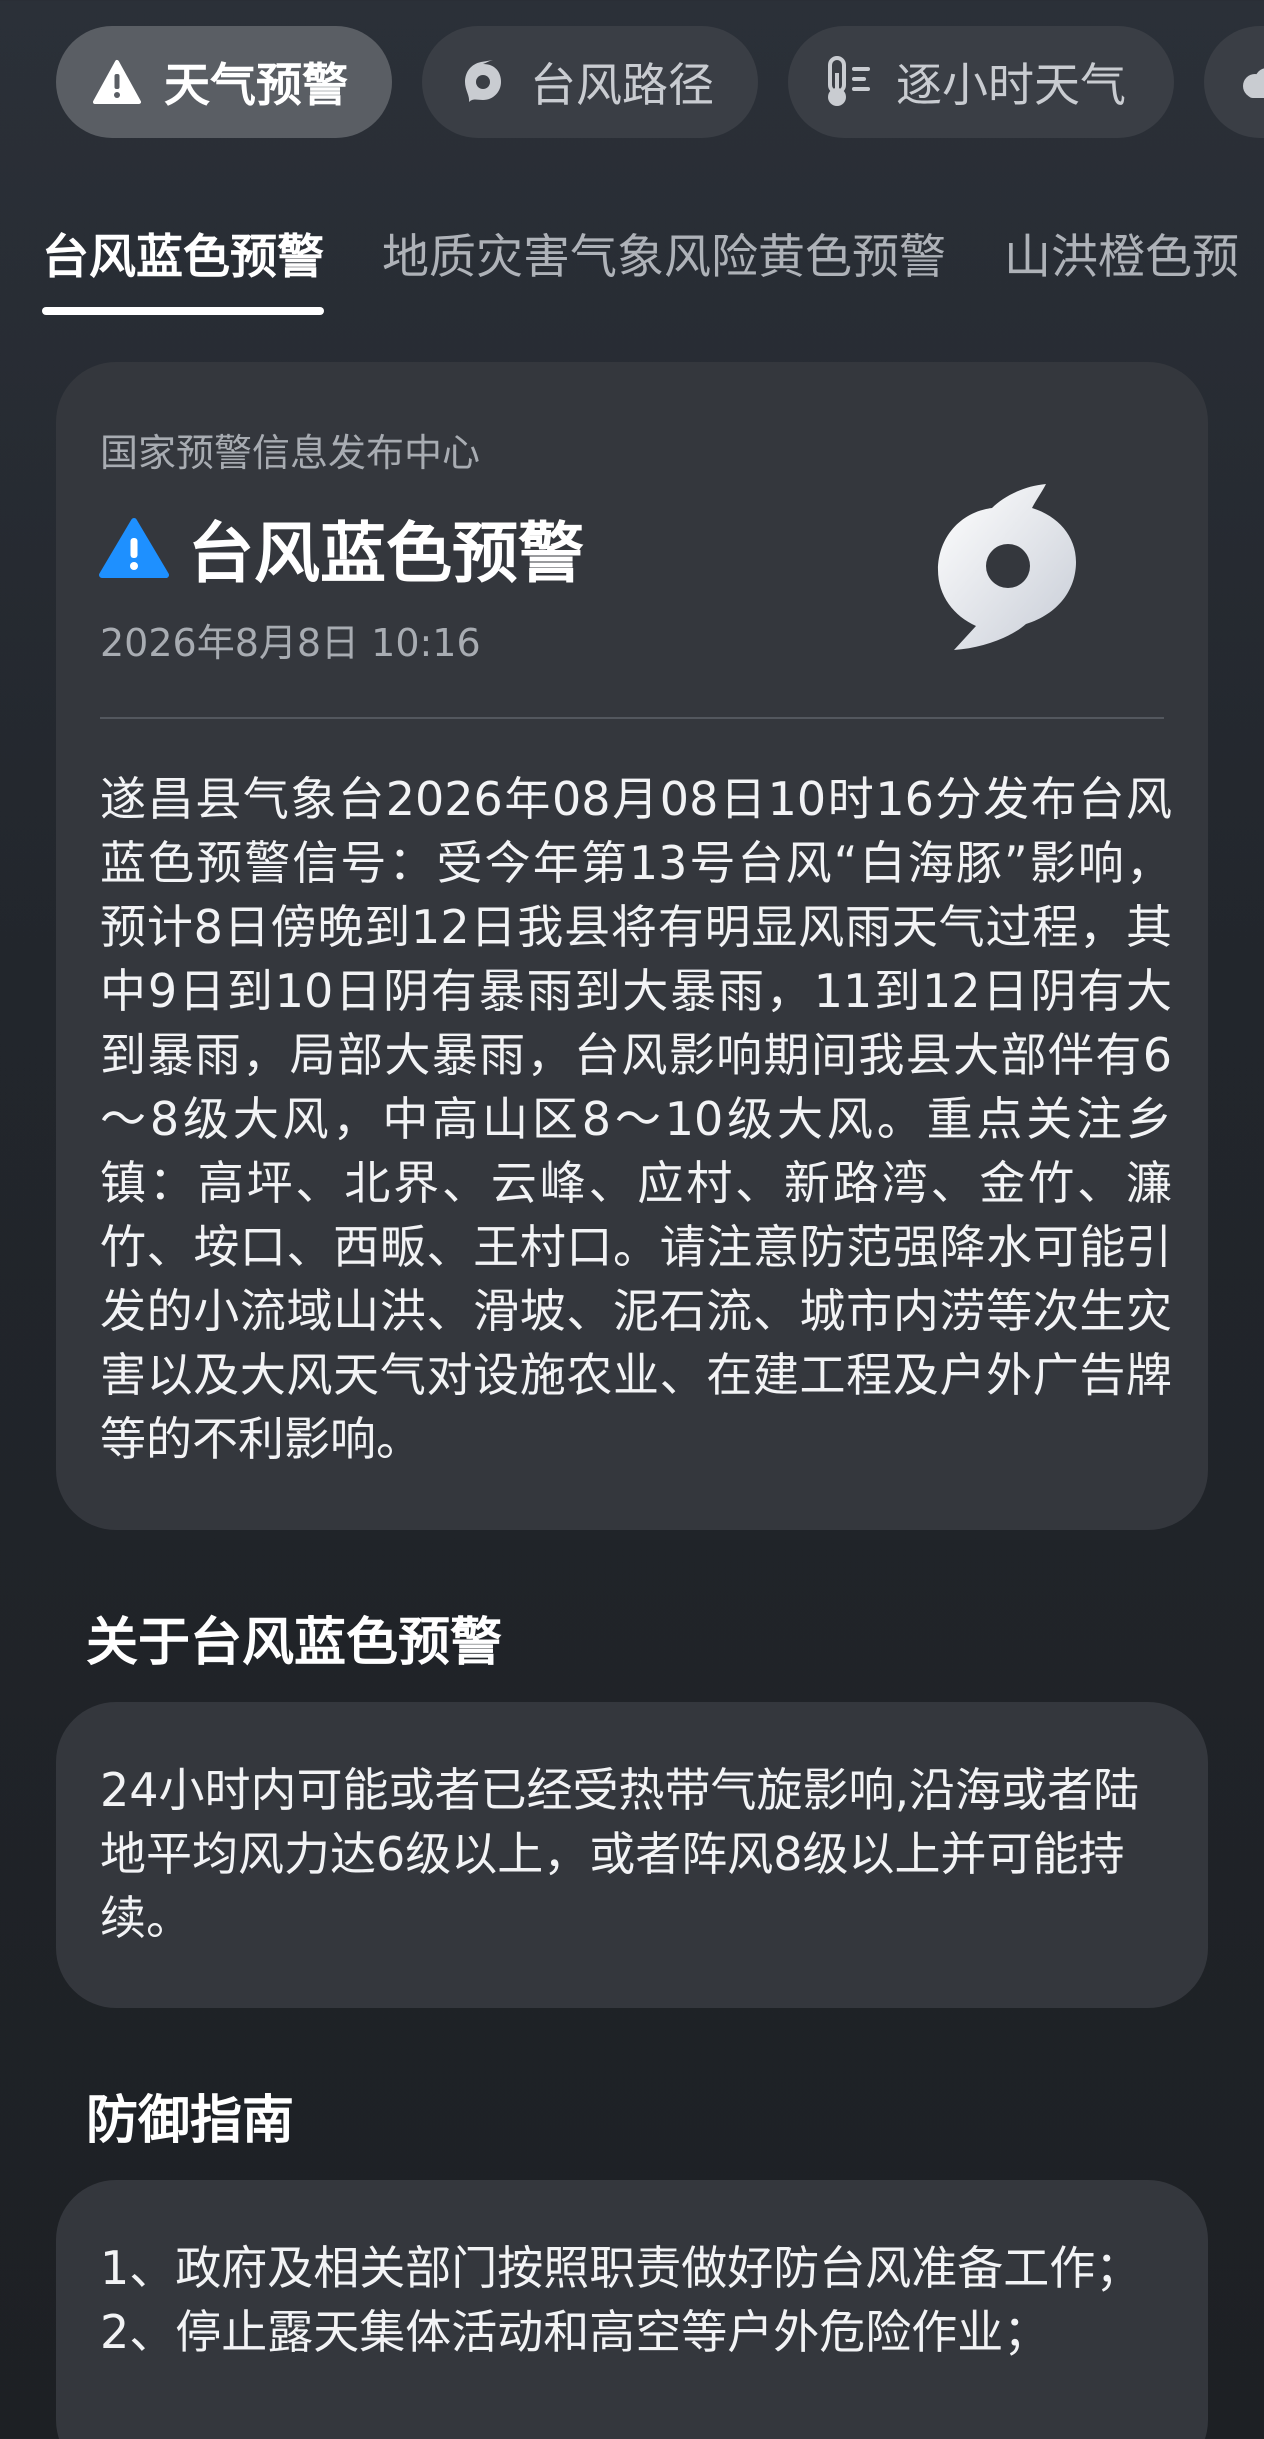 The height and width of the screenshot is (2439, 1264). Describe the element at coordinates (621, 2268) in the screenshot. I see `guide-line: 1、政府及相关部门按照职责做好防台风准备工作；` at that location.